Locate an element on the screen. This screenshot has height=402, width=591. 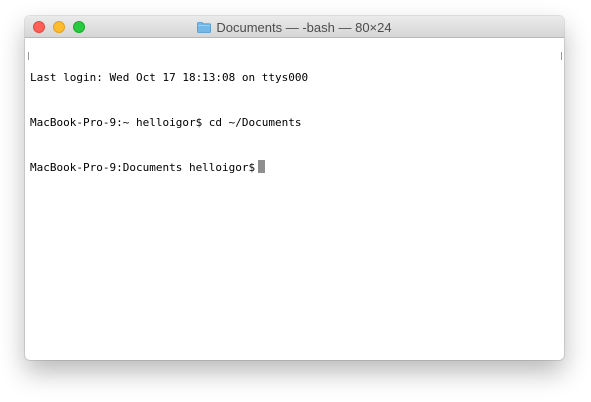
folder-icon is located at coordinates (204, 27).